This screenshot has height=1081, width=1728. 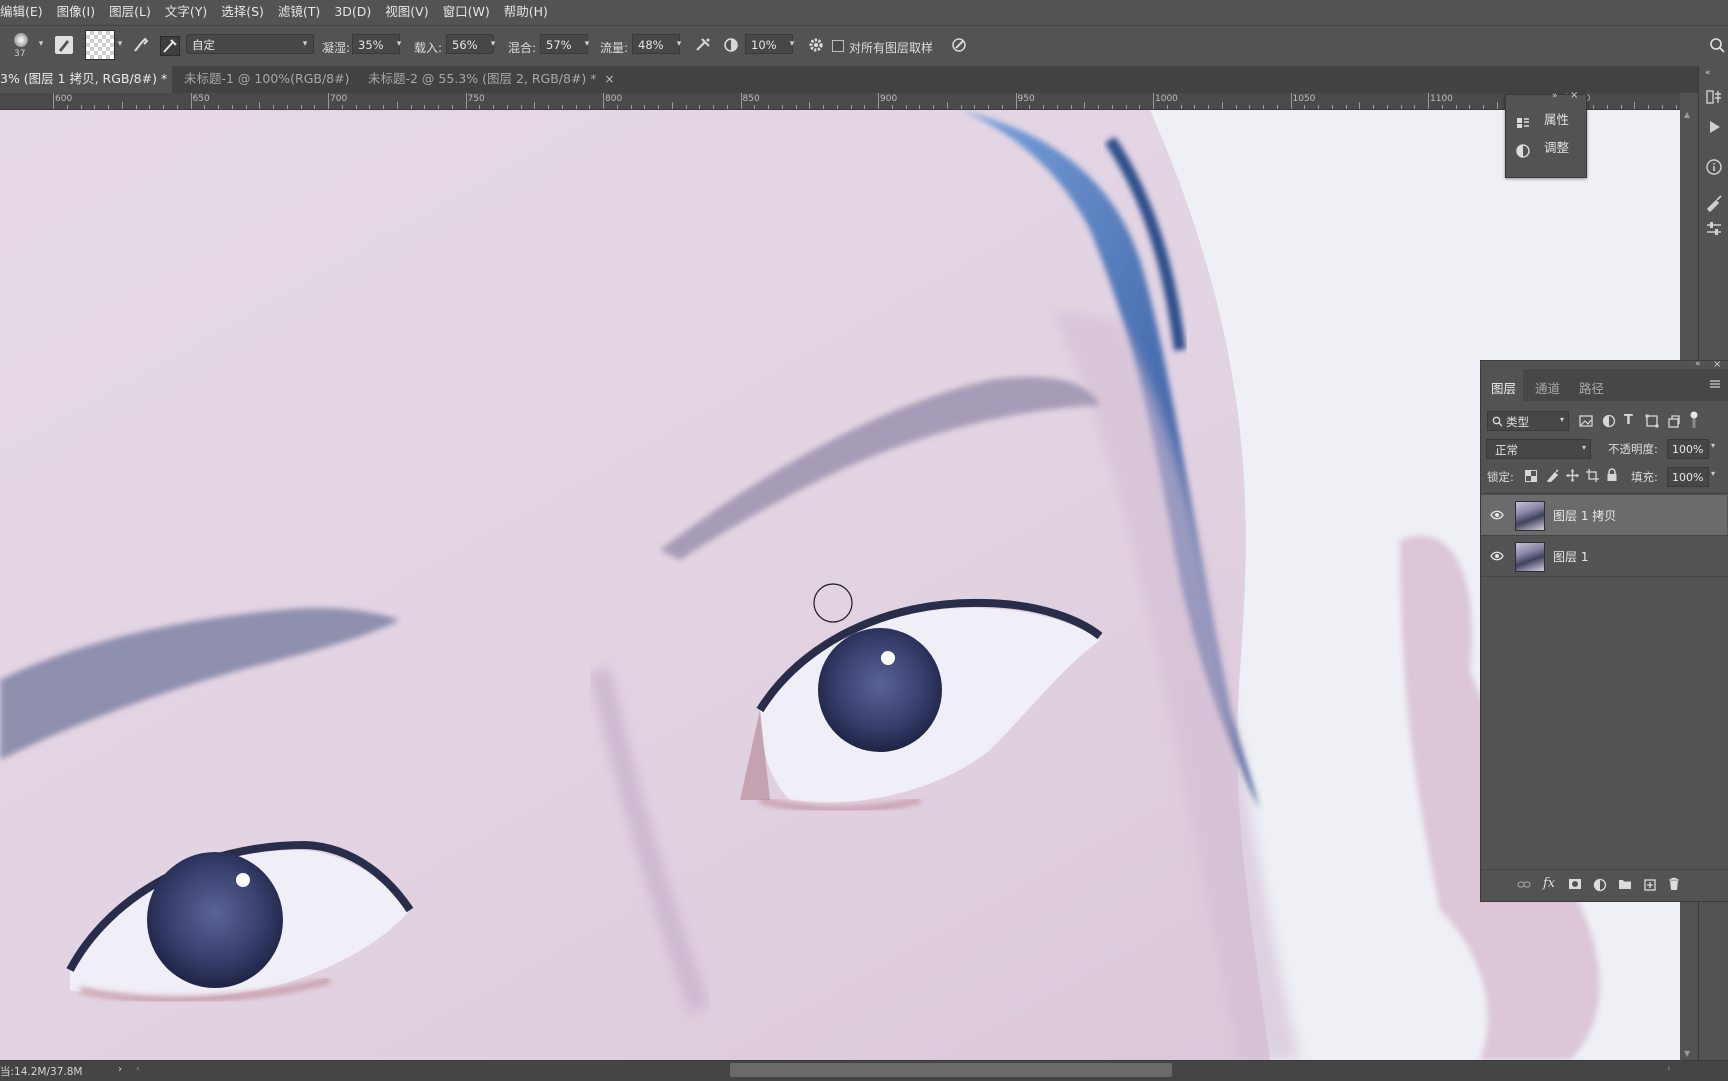 What do you see at coordinates (1631, 420) in the screenshot?
I see `filter-type-icon: T` at bounding box center [1631, 420].